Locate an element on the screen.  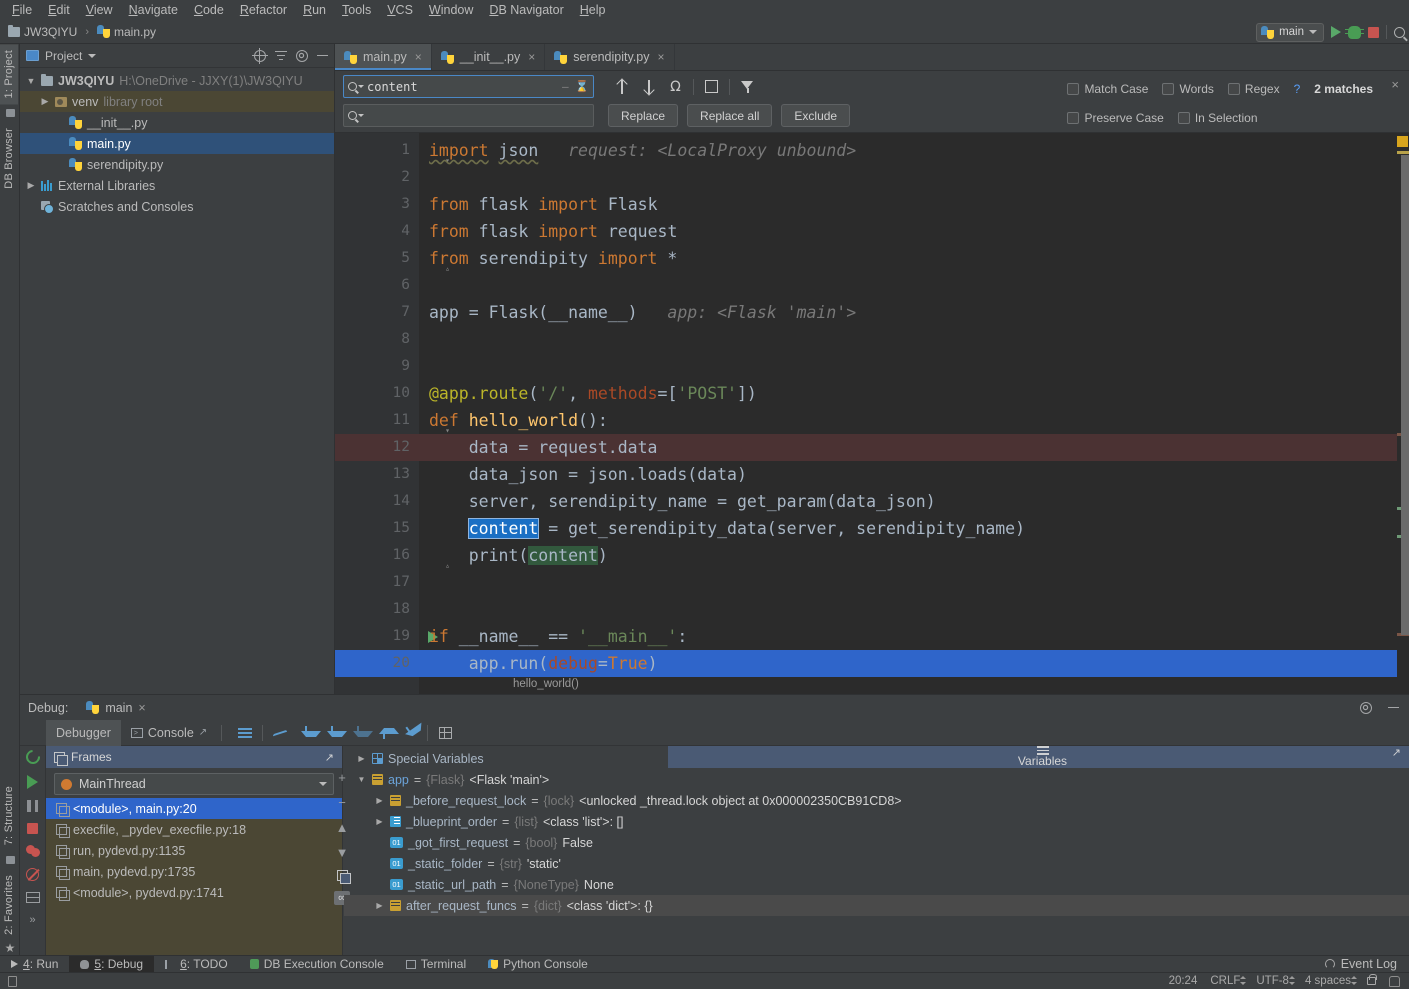
menu-item-tools: Tools is located at coordinates (356, 10).